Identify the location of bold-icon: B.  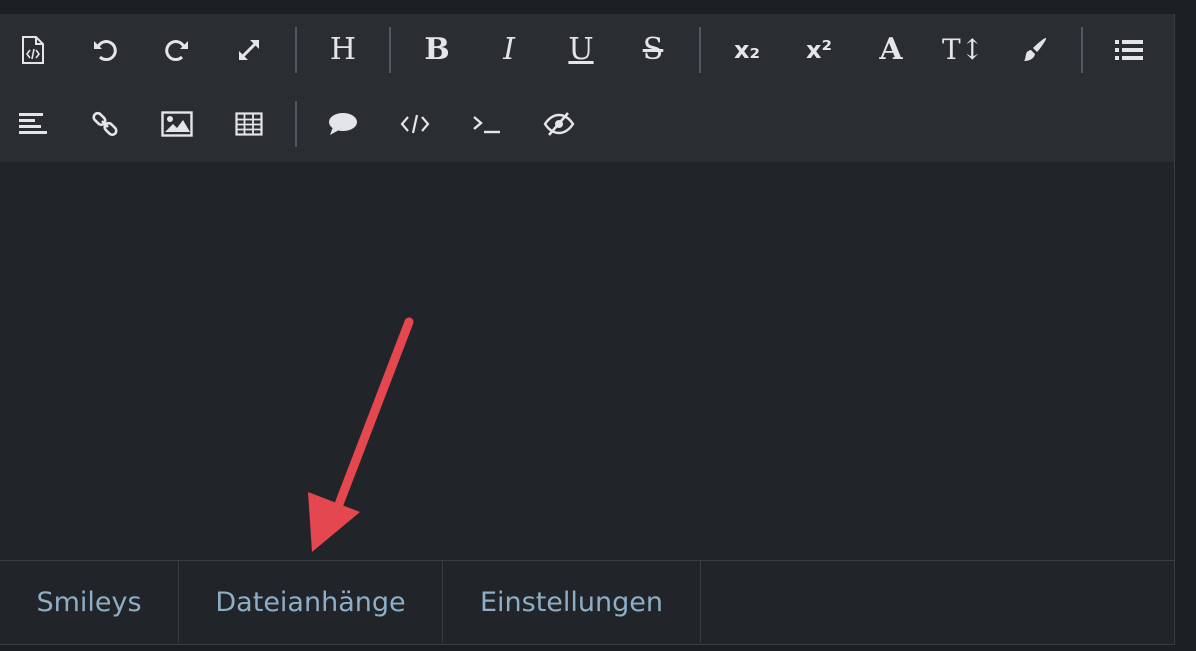
(437, 49).